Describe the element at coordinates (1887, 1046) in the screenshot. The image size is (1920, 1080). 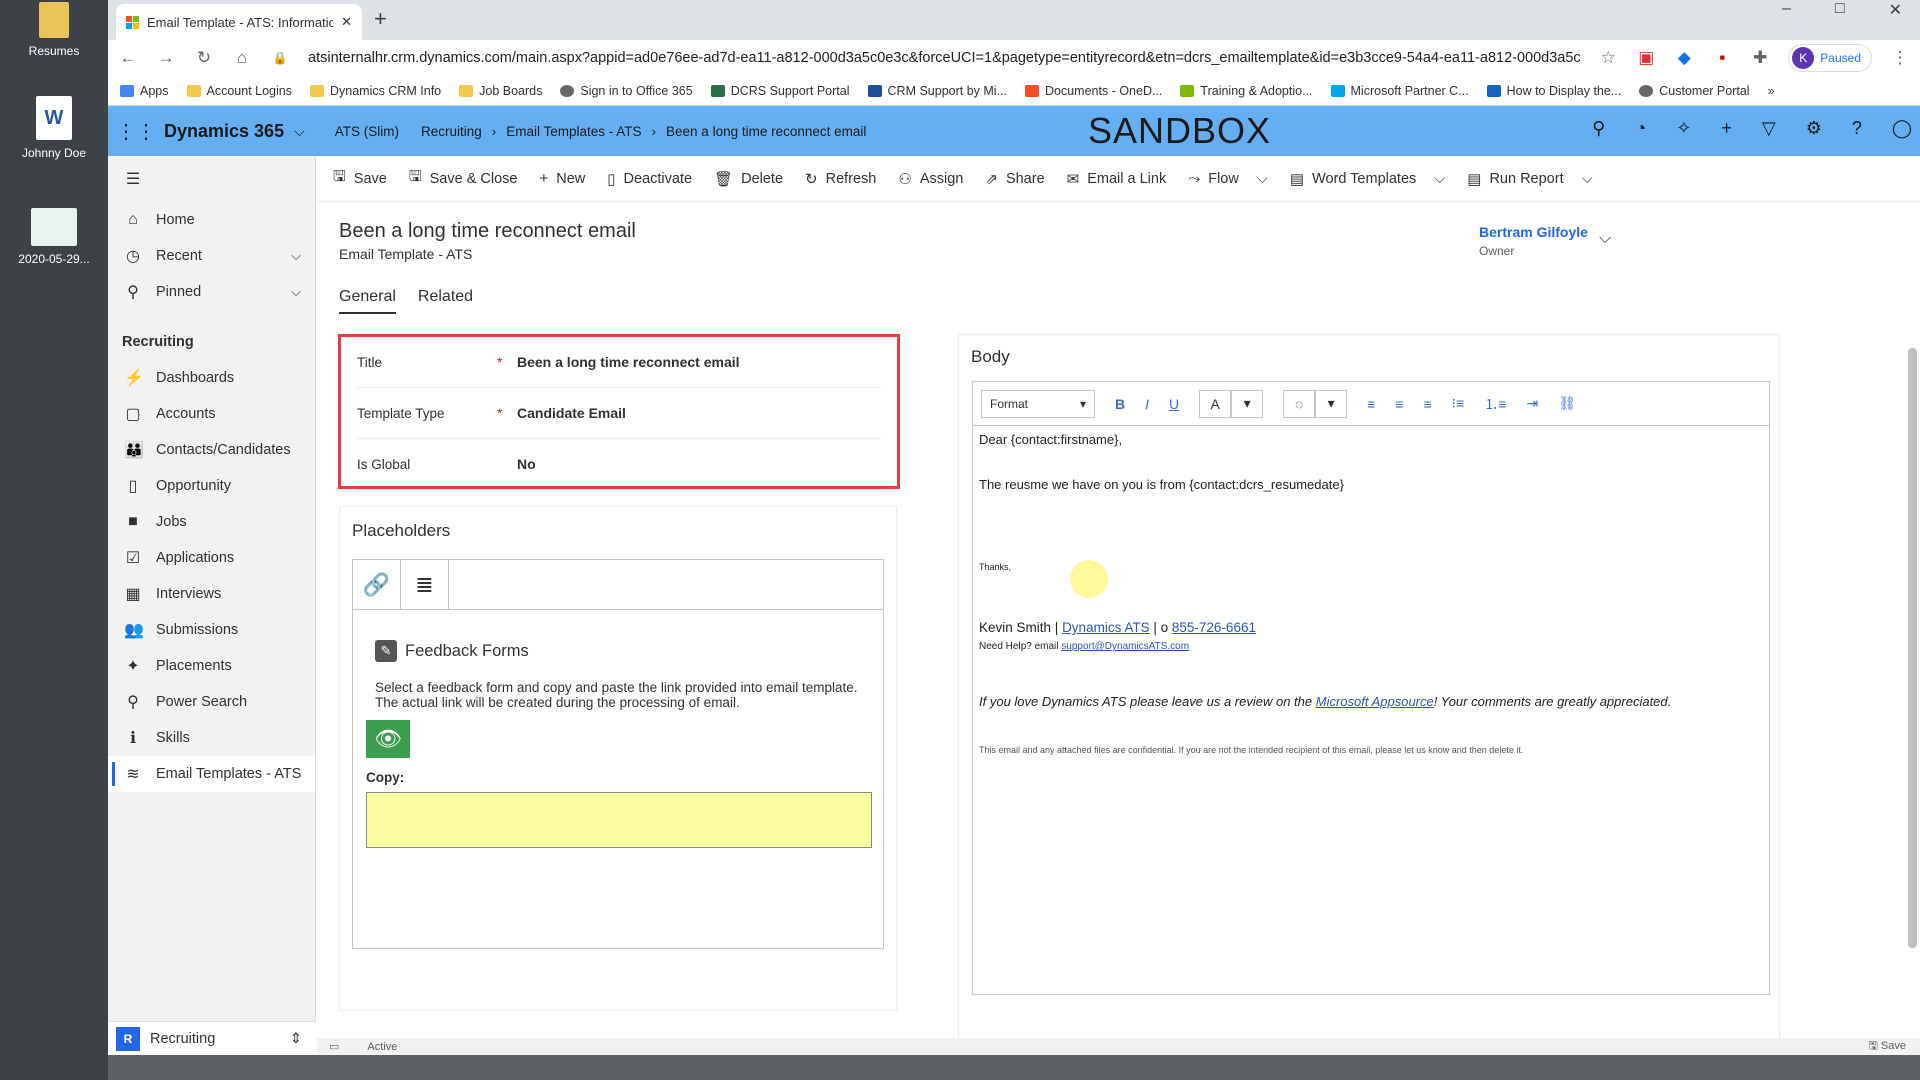
I see `statusbar-save-button: 🖫 Save` at that location.